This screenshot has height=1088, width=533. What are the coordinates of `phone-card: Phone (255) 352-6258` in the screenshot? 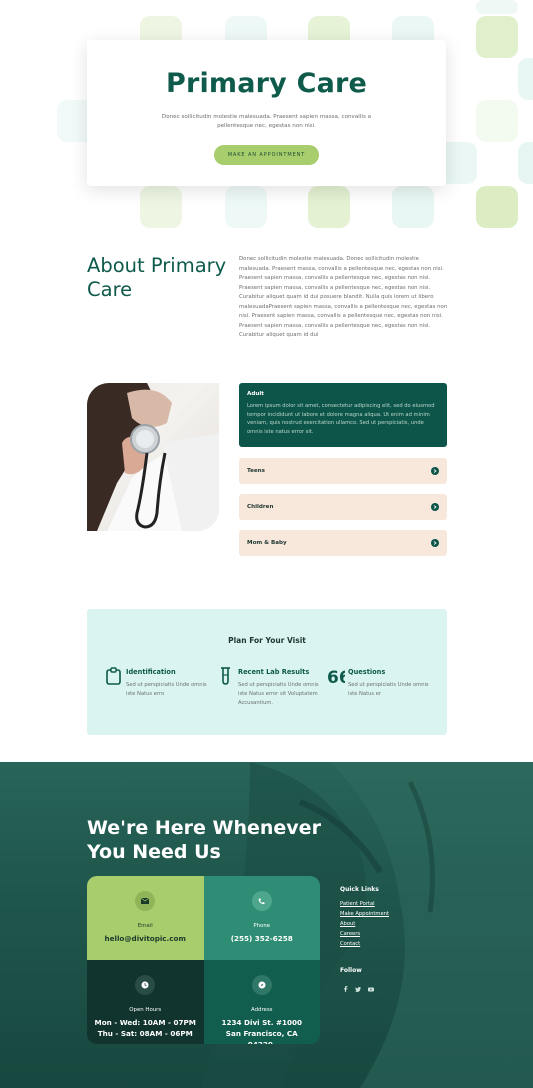 It's located at (261, 918).